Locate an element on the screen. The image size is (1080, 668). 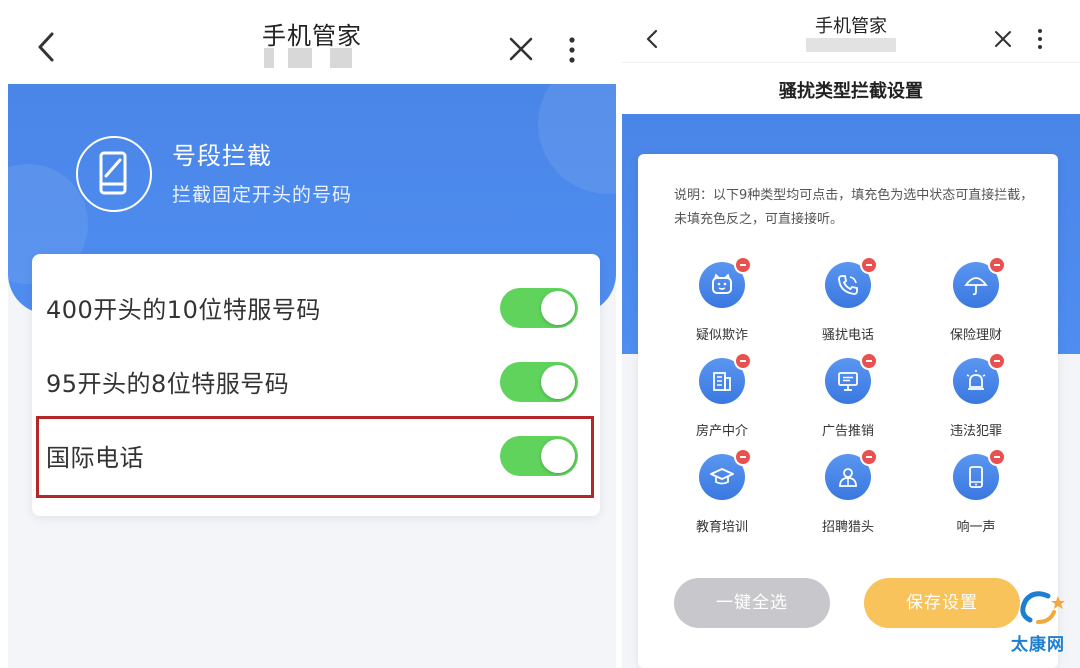
category-label: 保险理财 is located at coordinates (975, 335).